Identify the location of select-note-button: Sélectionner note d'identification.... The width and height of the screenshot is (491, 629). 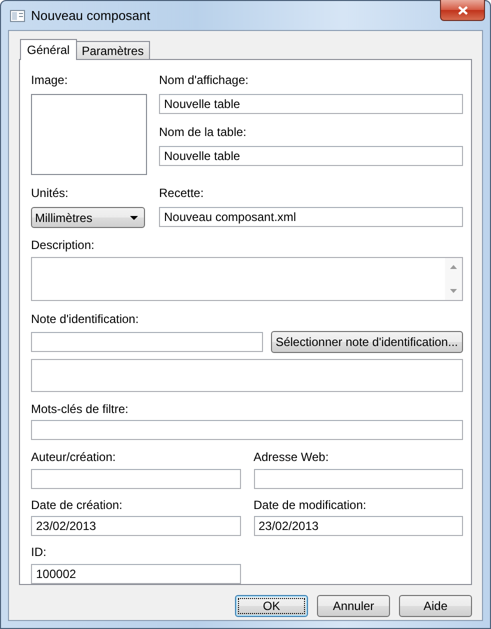
(366, 342).